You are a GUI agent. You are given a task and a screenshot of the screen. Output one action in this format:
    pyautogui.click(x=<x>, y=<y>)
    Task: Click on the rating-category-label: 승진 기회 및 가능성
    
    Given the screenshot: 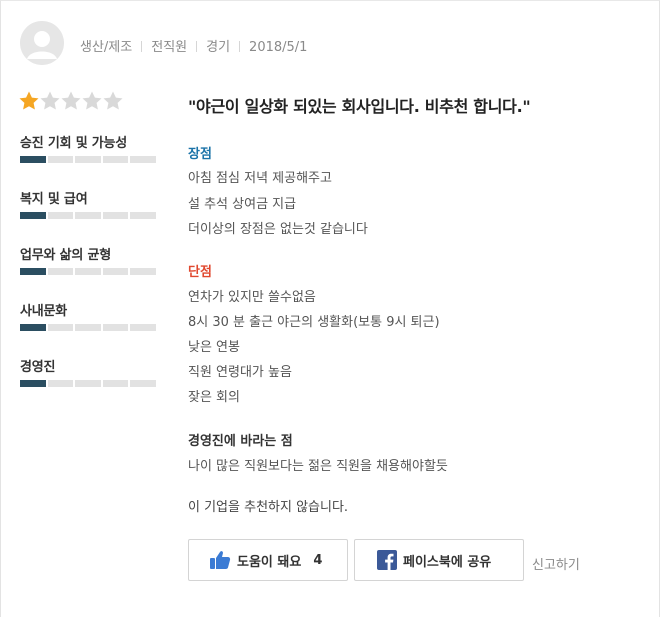 What is the action you would take?
    pyautogui.click(x=74, y=143)
    